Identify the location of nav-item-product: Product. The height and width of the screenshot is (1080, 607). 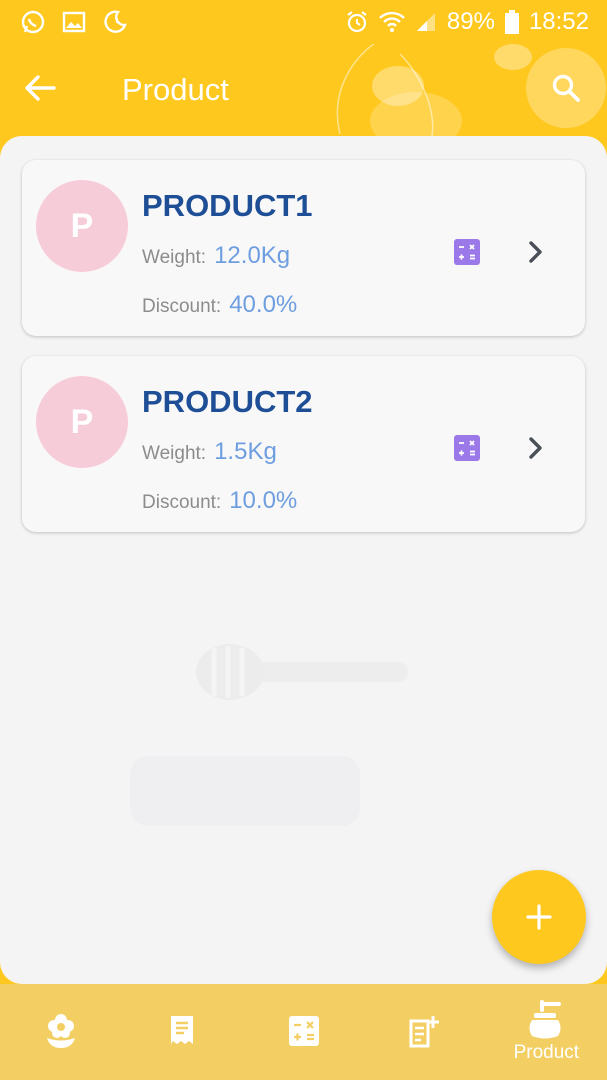
(546, 1032).